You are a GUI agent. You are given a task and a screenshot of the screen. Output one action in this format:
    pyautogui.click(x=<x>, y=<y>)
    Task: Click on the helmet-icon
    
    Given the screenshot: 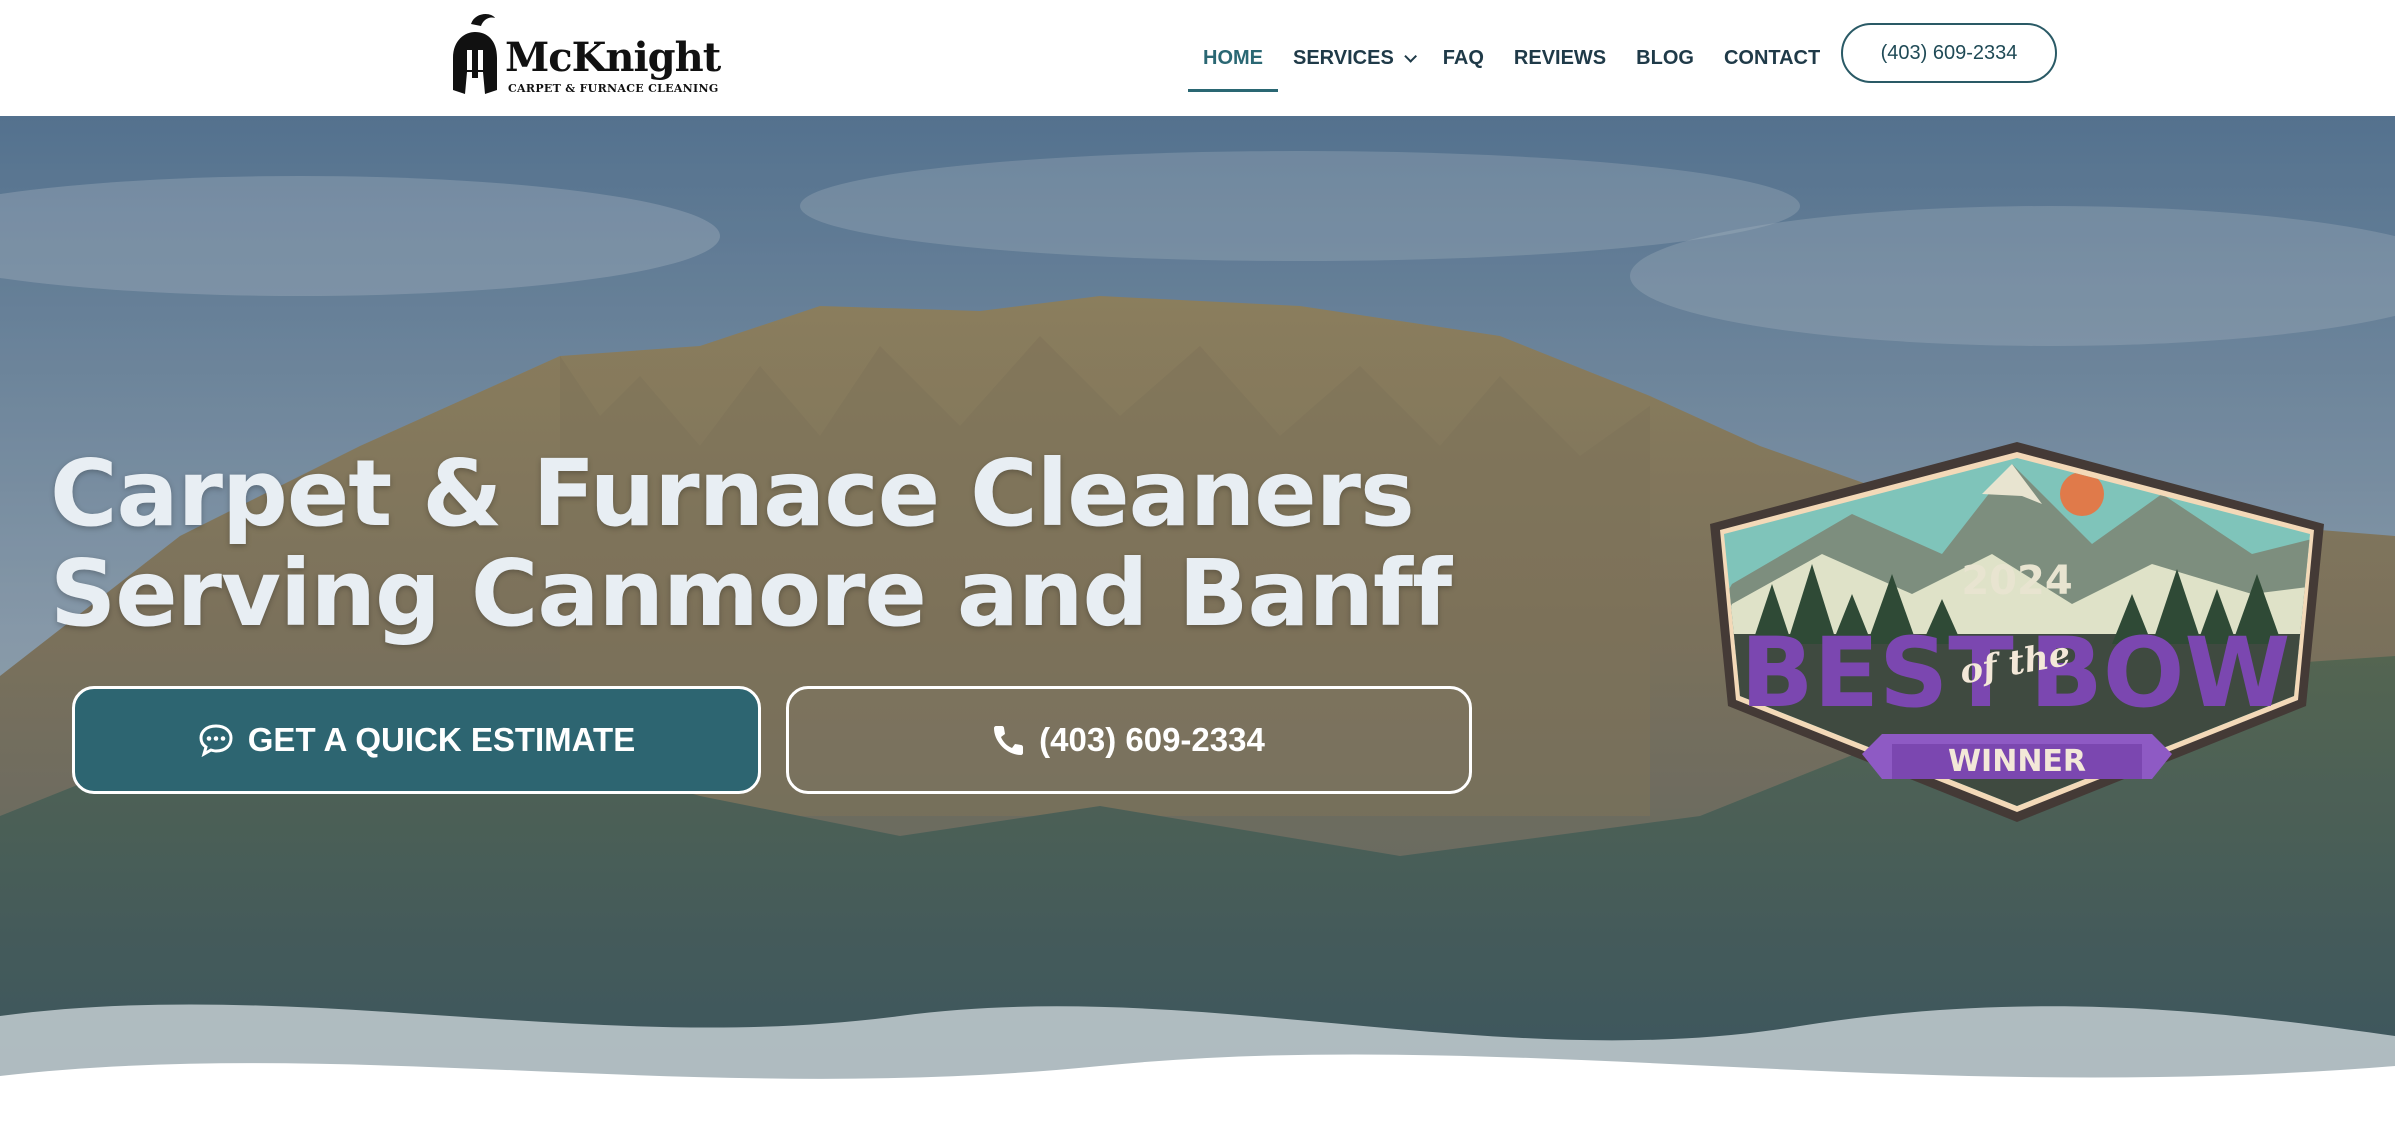 What is the action you would take?
    pyautogui.click(x=475, y=54)
    